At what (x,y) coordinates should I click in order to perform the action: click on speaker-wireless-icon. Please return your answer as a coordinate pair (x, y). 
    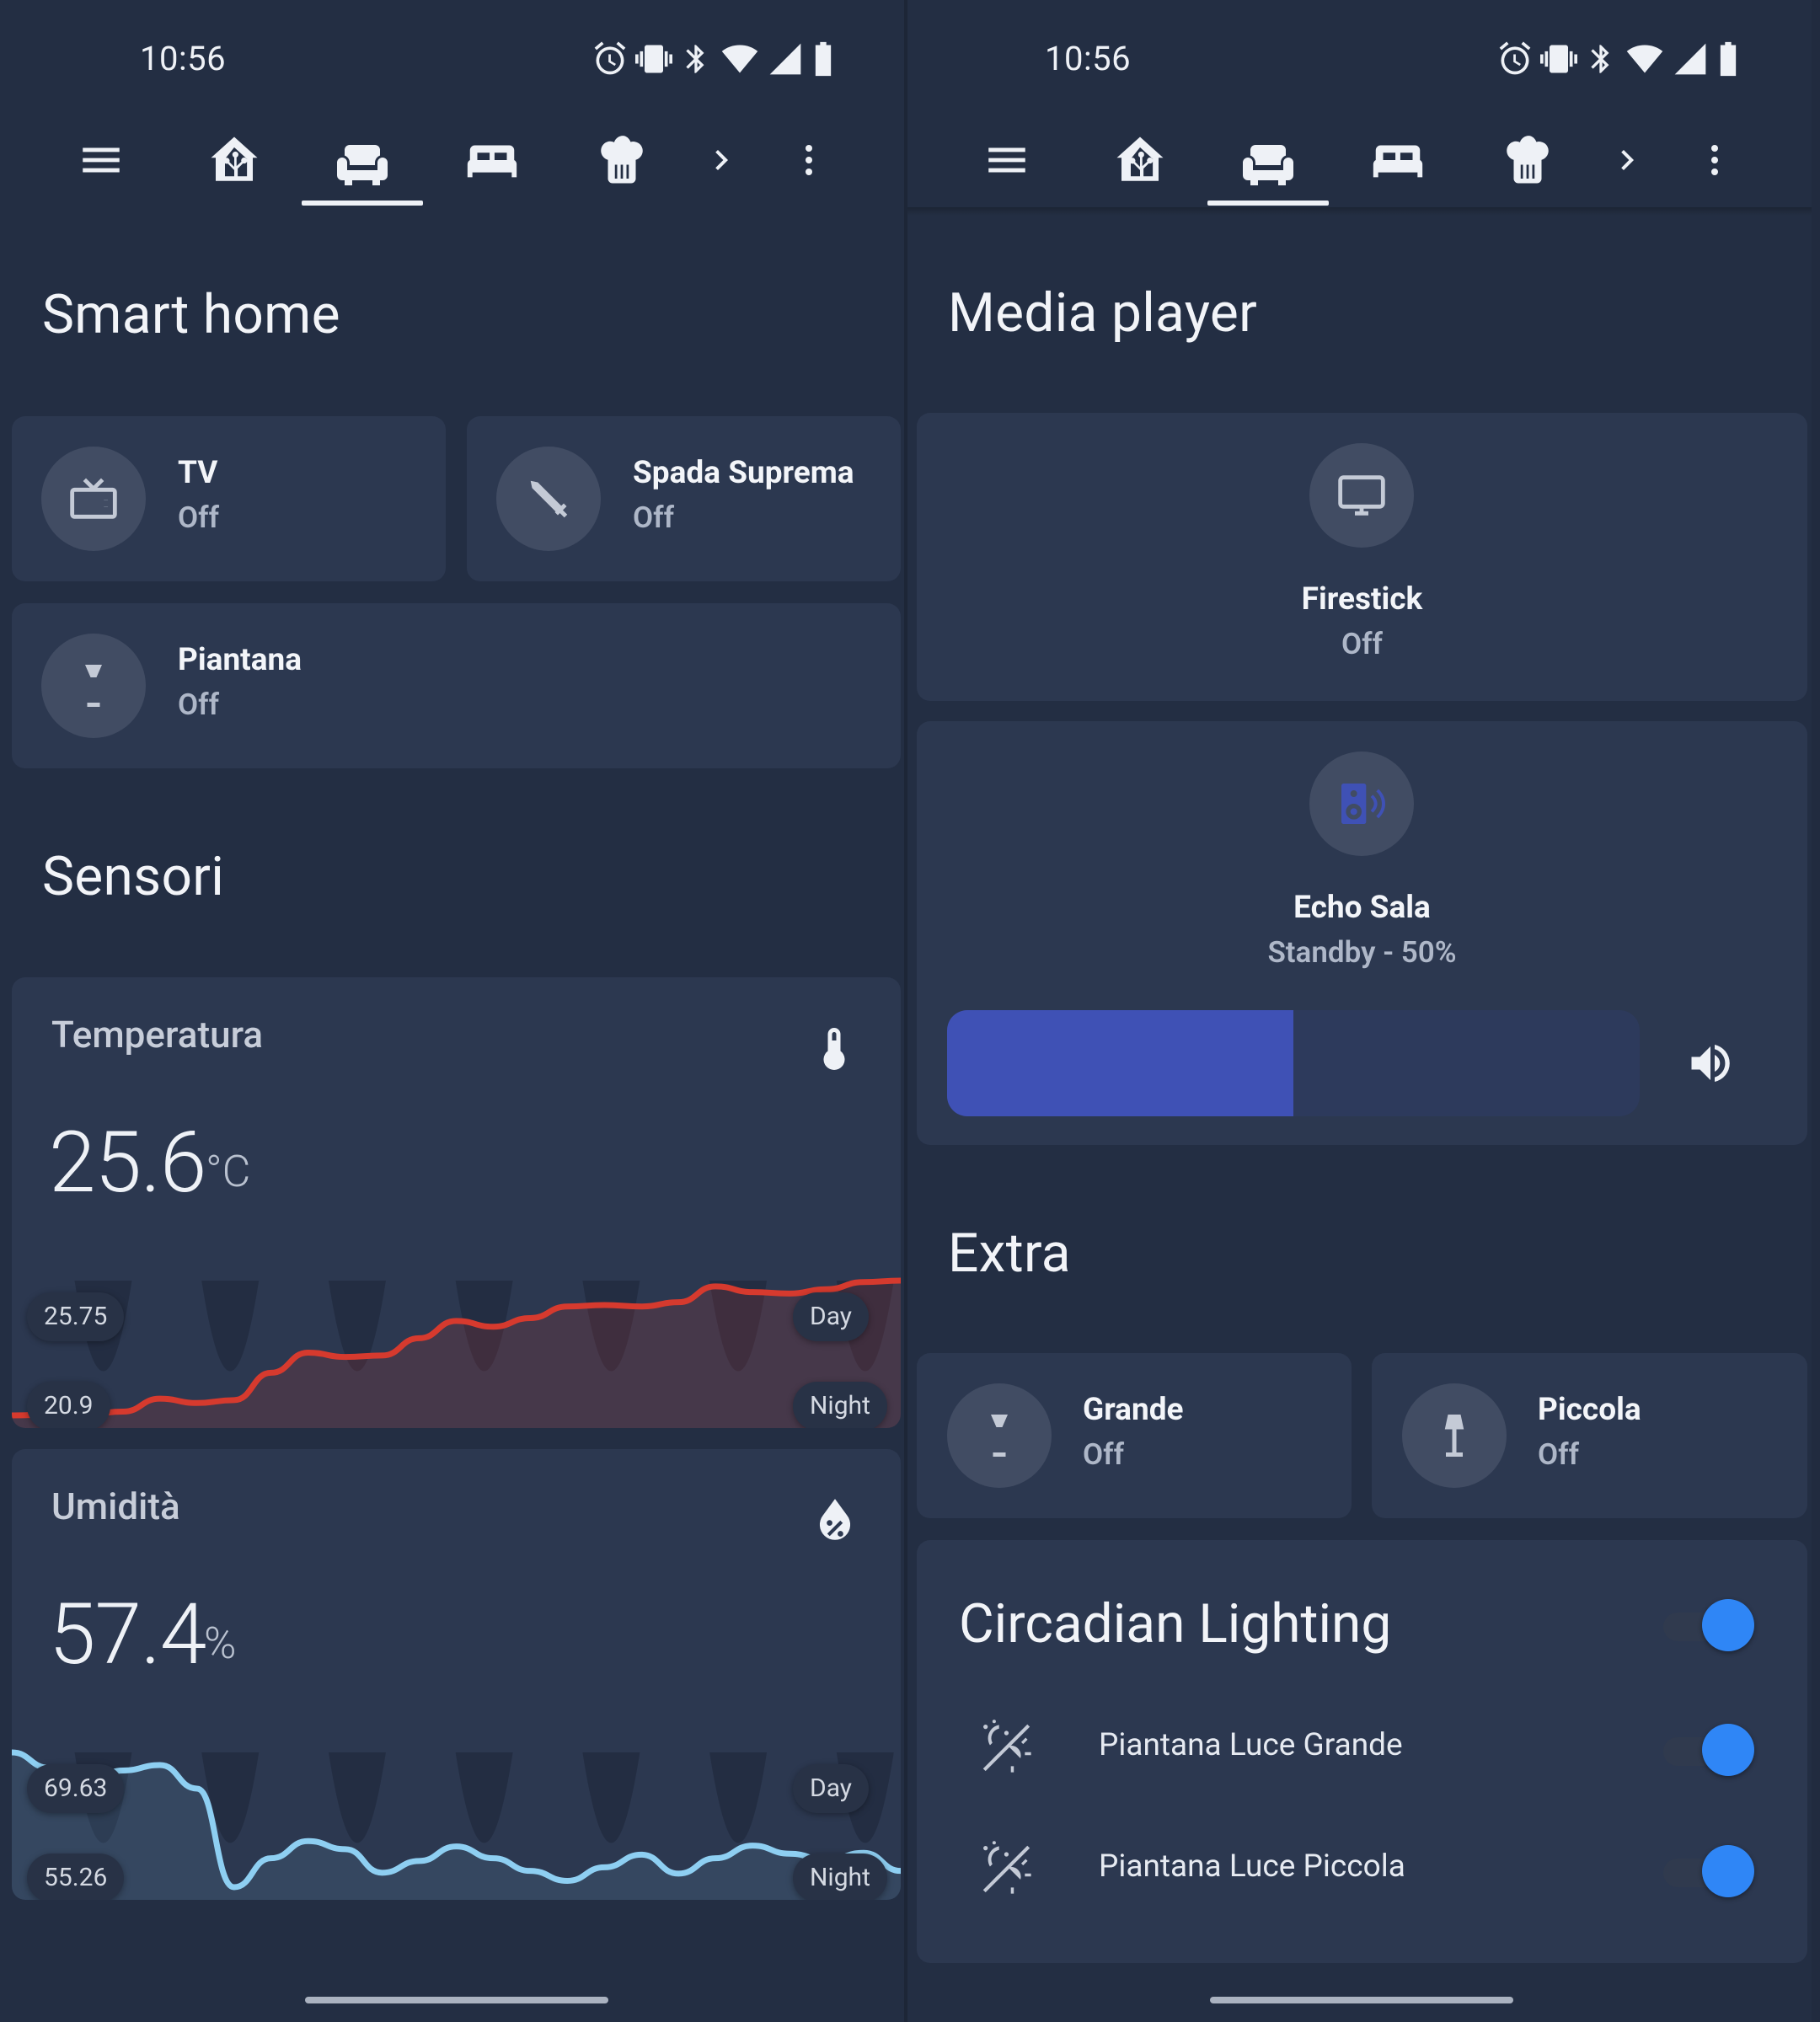
    Looking at the image, I should click on (1363, 804).